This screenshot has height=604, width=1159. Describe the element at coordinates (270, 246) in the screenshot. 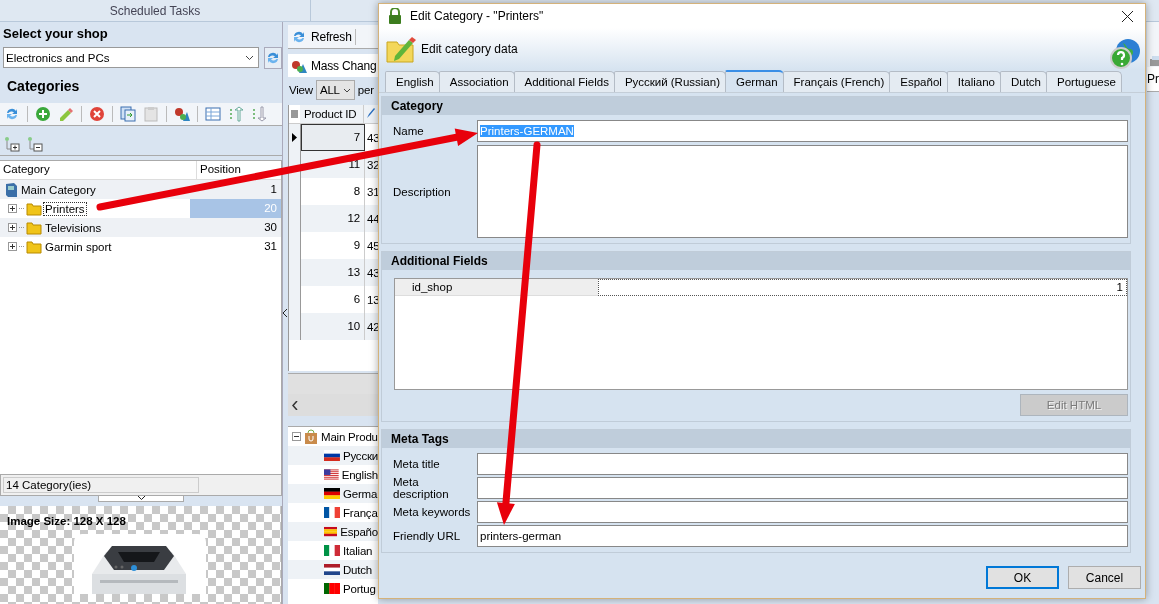

I see `position-cell-text: 31` at that location.